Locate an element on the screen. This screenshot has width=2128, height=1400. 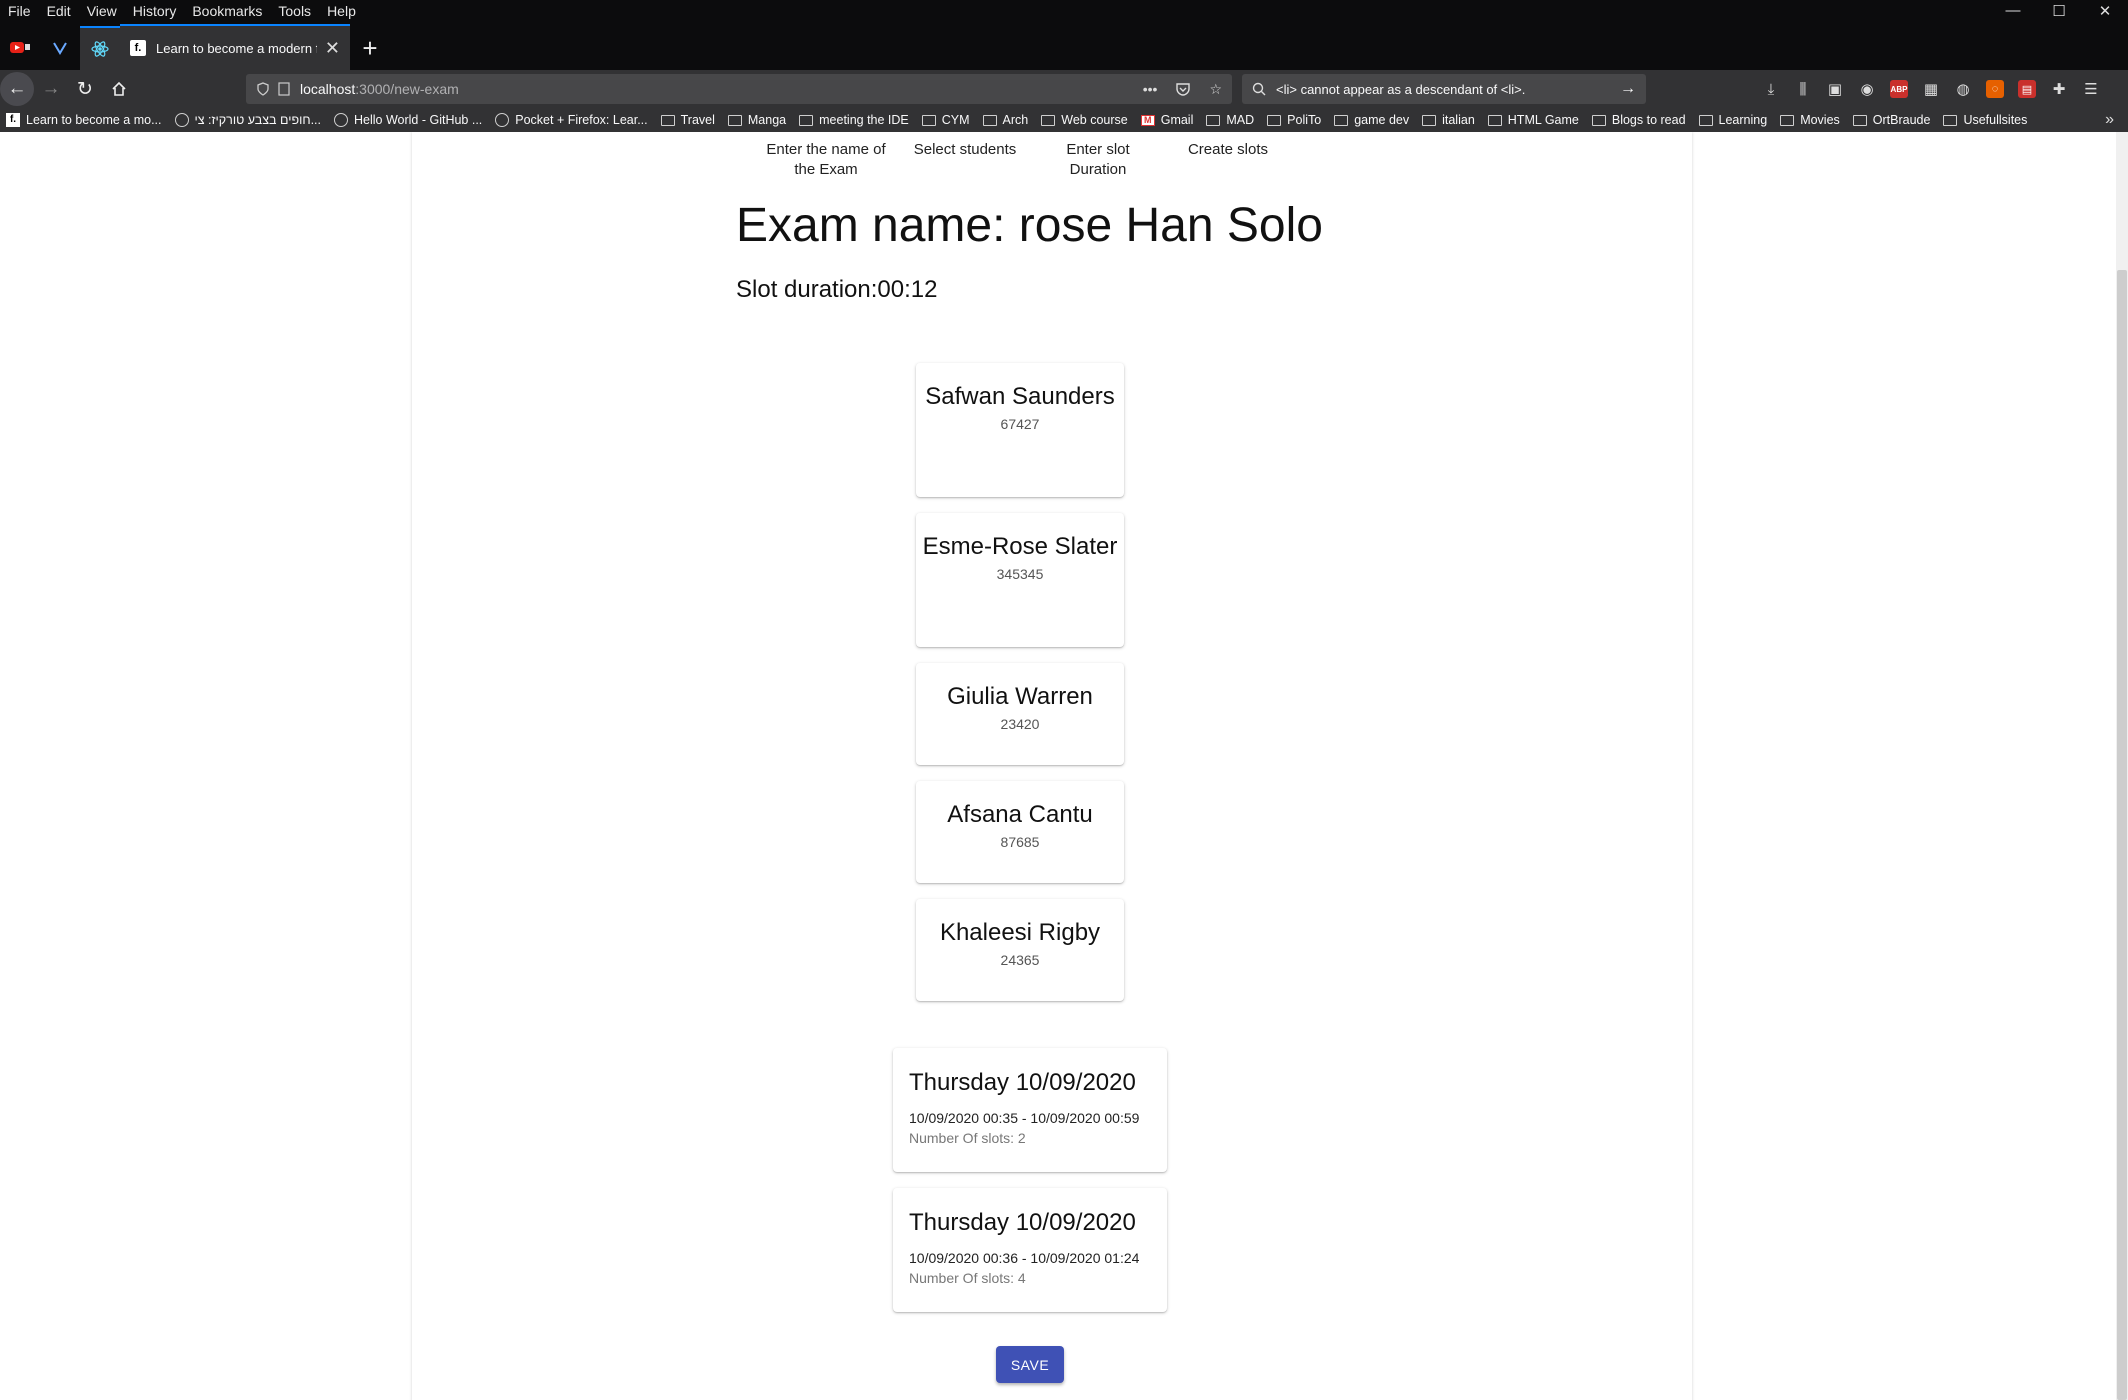
close-window-button: ✕ is located at coordinates (2105, 11).